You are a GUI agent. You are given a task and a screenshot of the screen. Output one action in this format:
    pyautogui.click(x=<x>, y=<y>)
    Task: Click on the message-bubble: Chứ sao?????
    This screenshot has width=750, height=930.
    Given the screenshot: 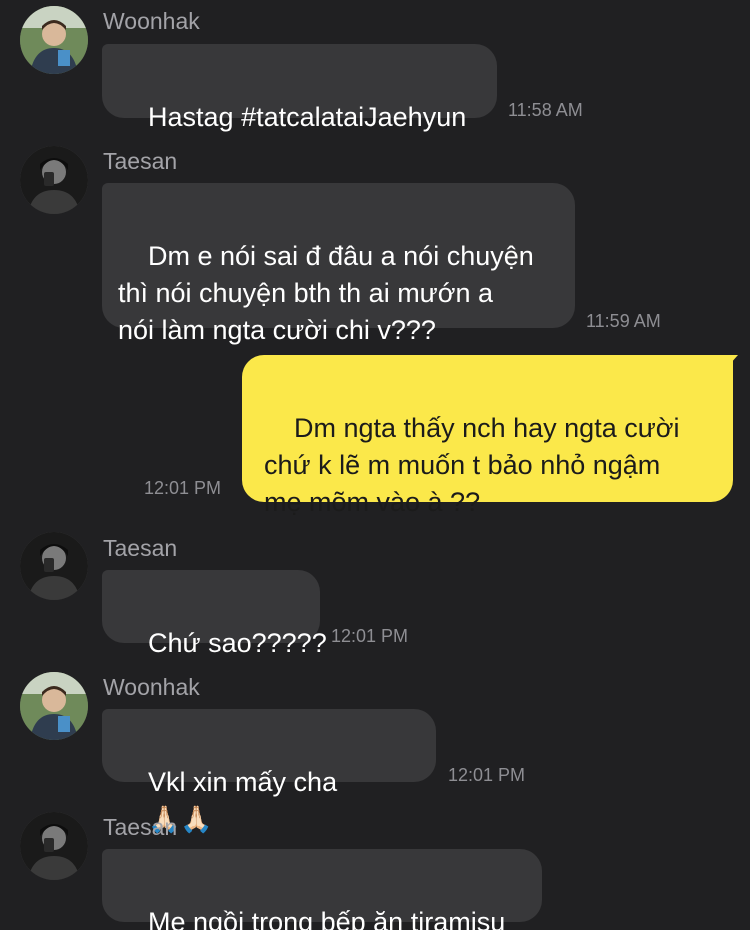 What is the action you would take?
    pyautogui.click(x=214, y=614)
    